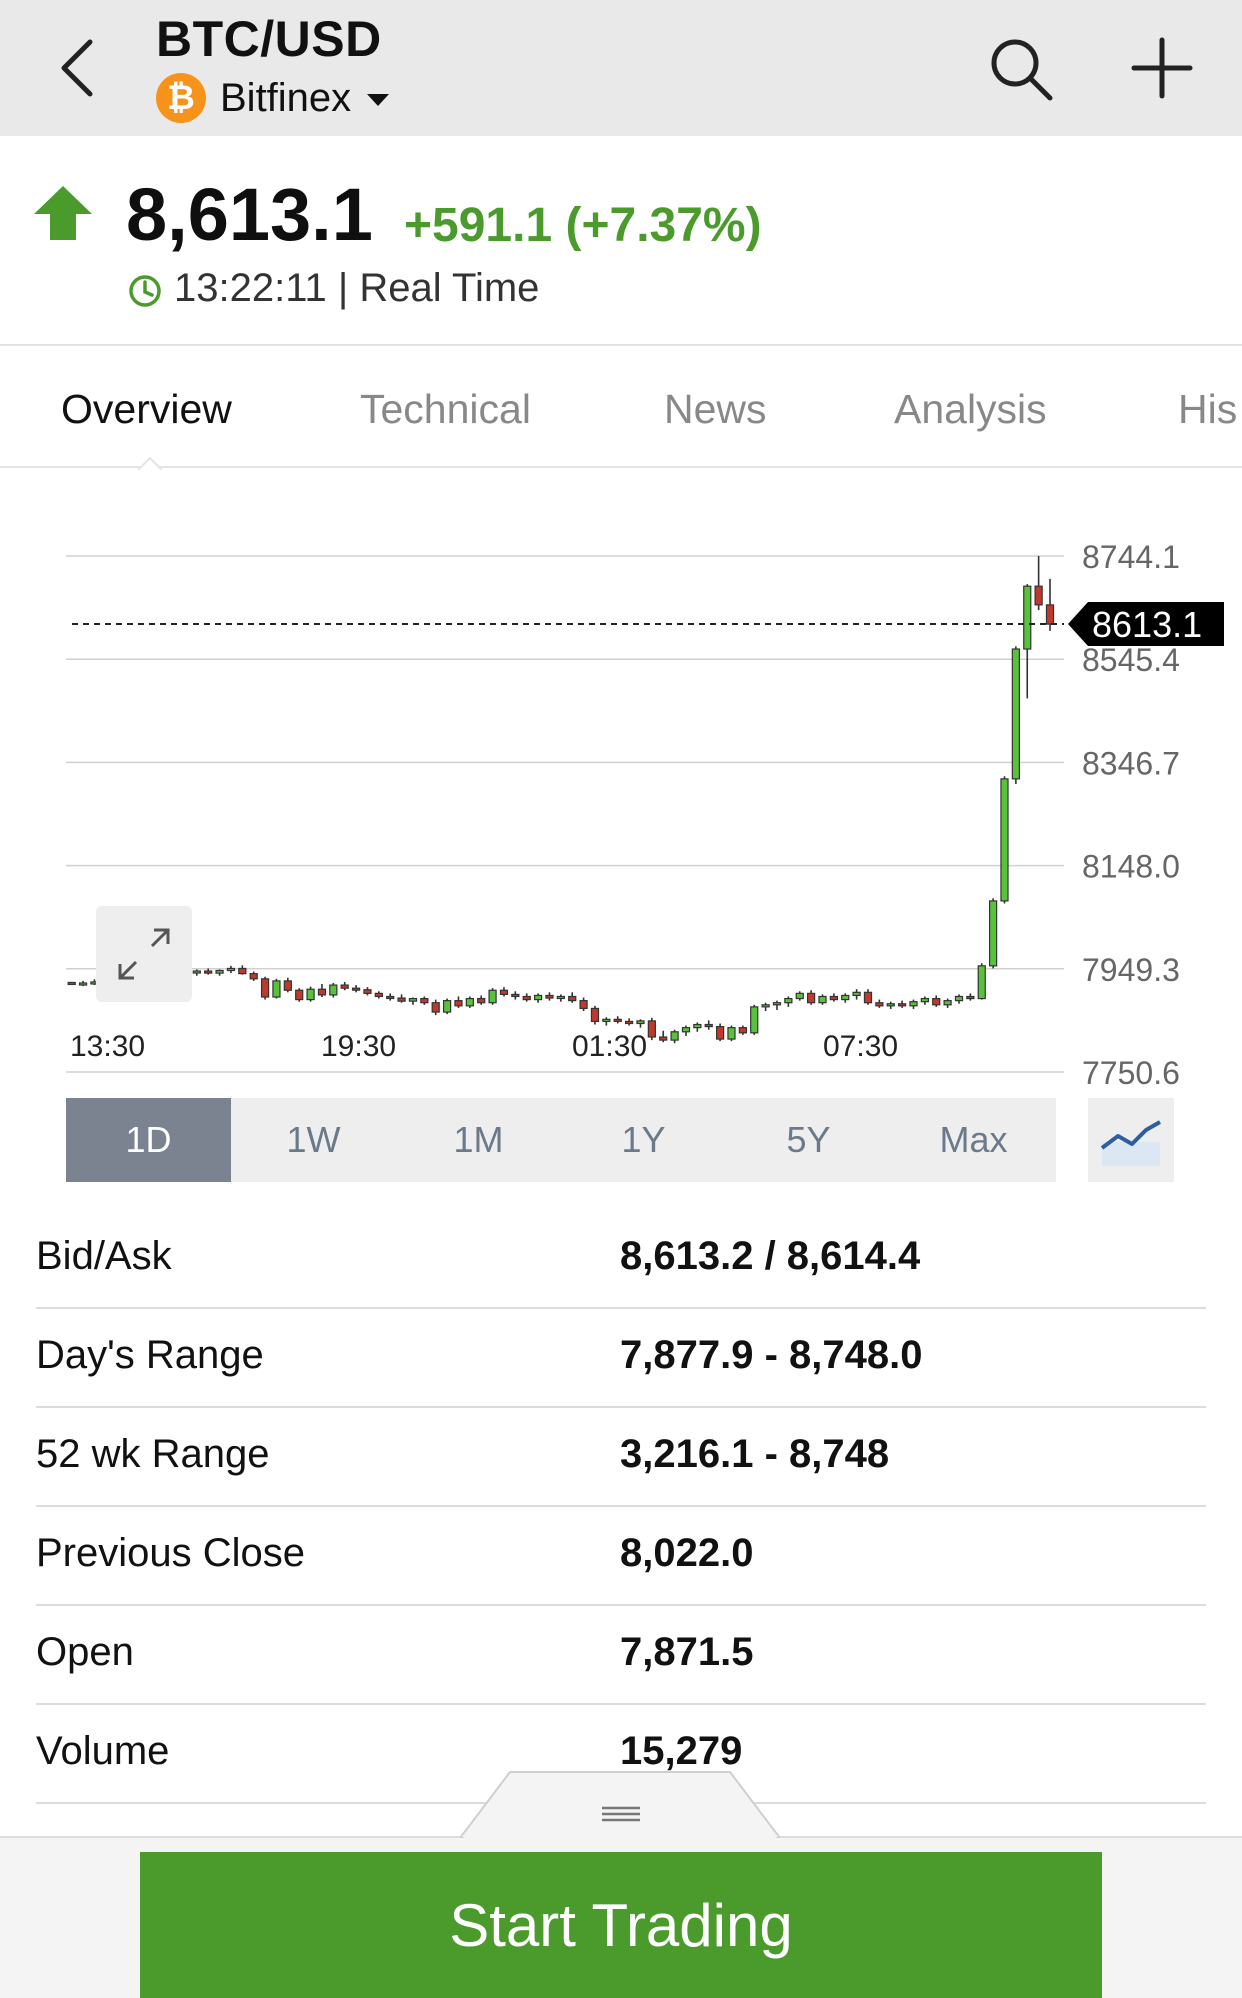 This screenshot has height=1998, width=1242. I want to click on drawer-handle, so click(620, 1804).